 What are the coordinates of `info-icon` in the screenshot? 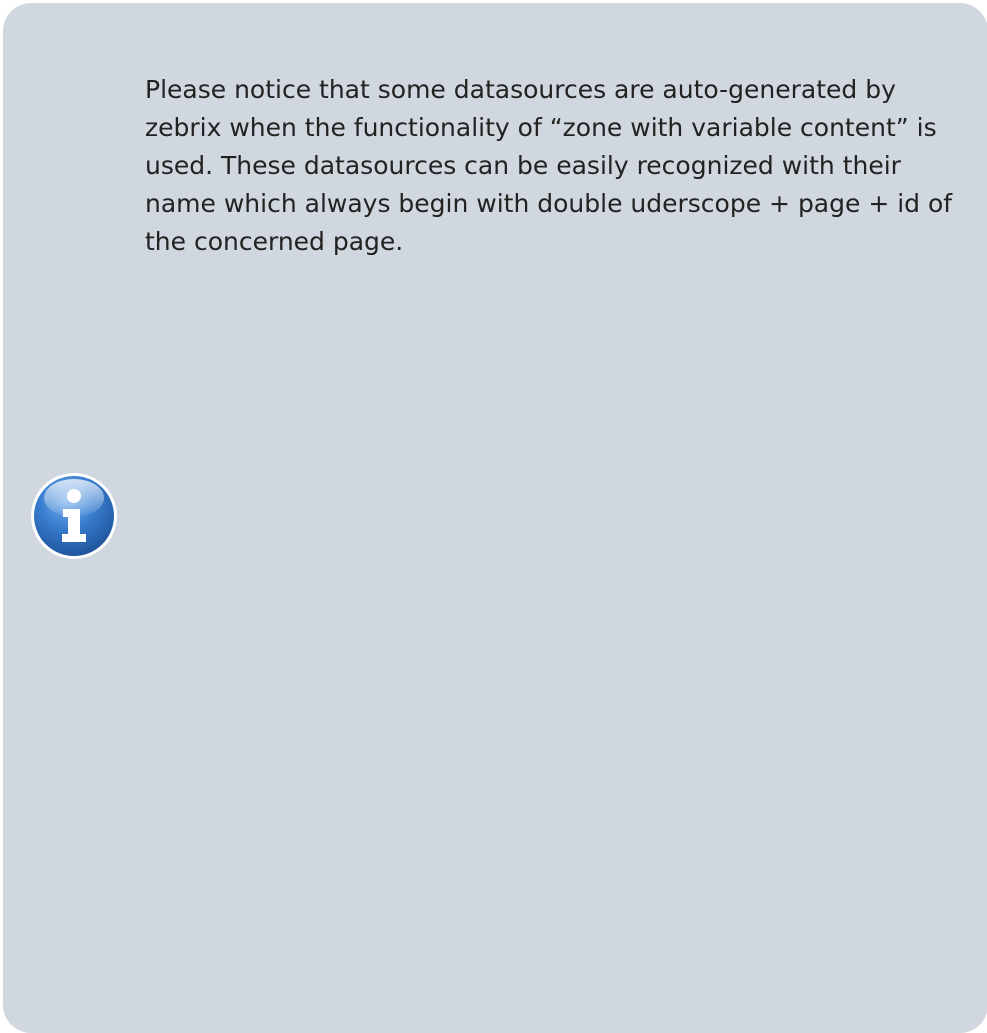 It's located at (74, 516).